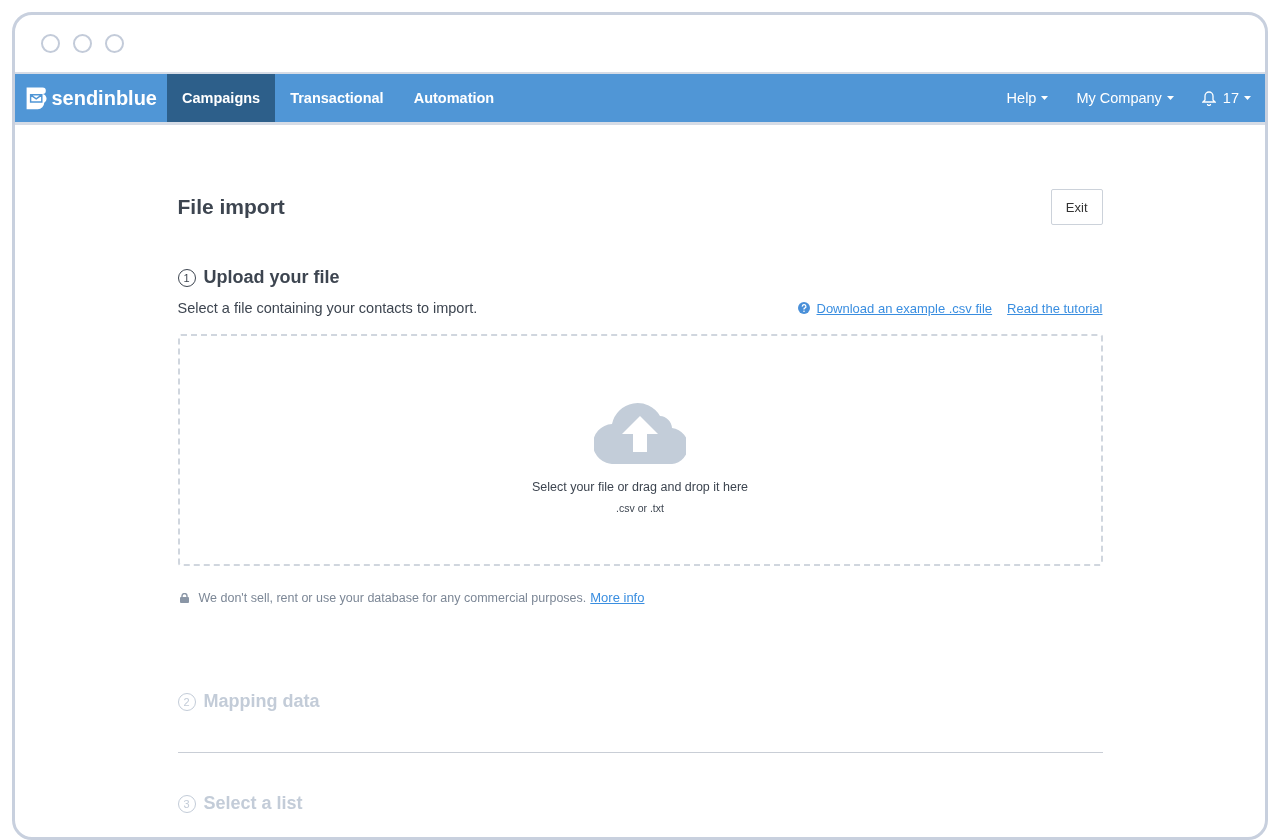  I want to click on help-icon, so click(803, 308).